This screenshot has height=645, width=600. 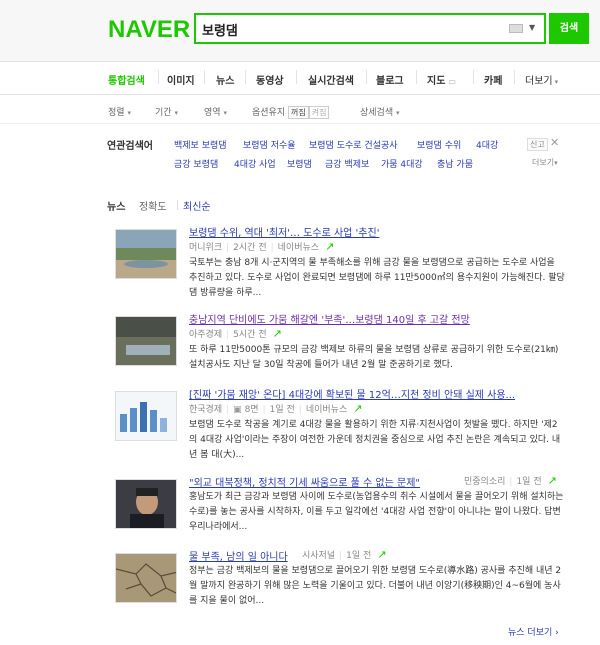 What do you see at coordinates (493, 79) in the screenshot?
I see `tab-cafe: 카페` at bounding box center [493, 79].